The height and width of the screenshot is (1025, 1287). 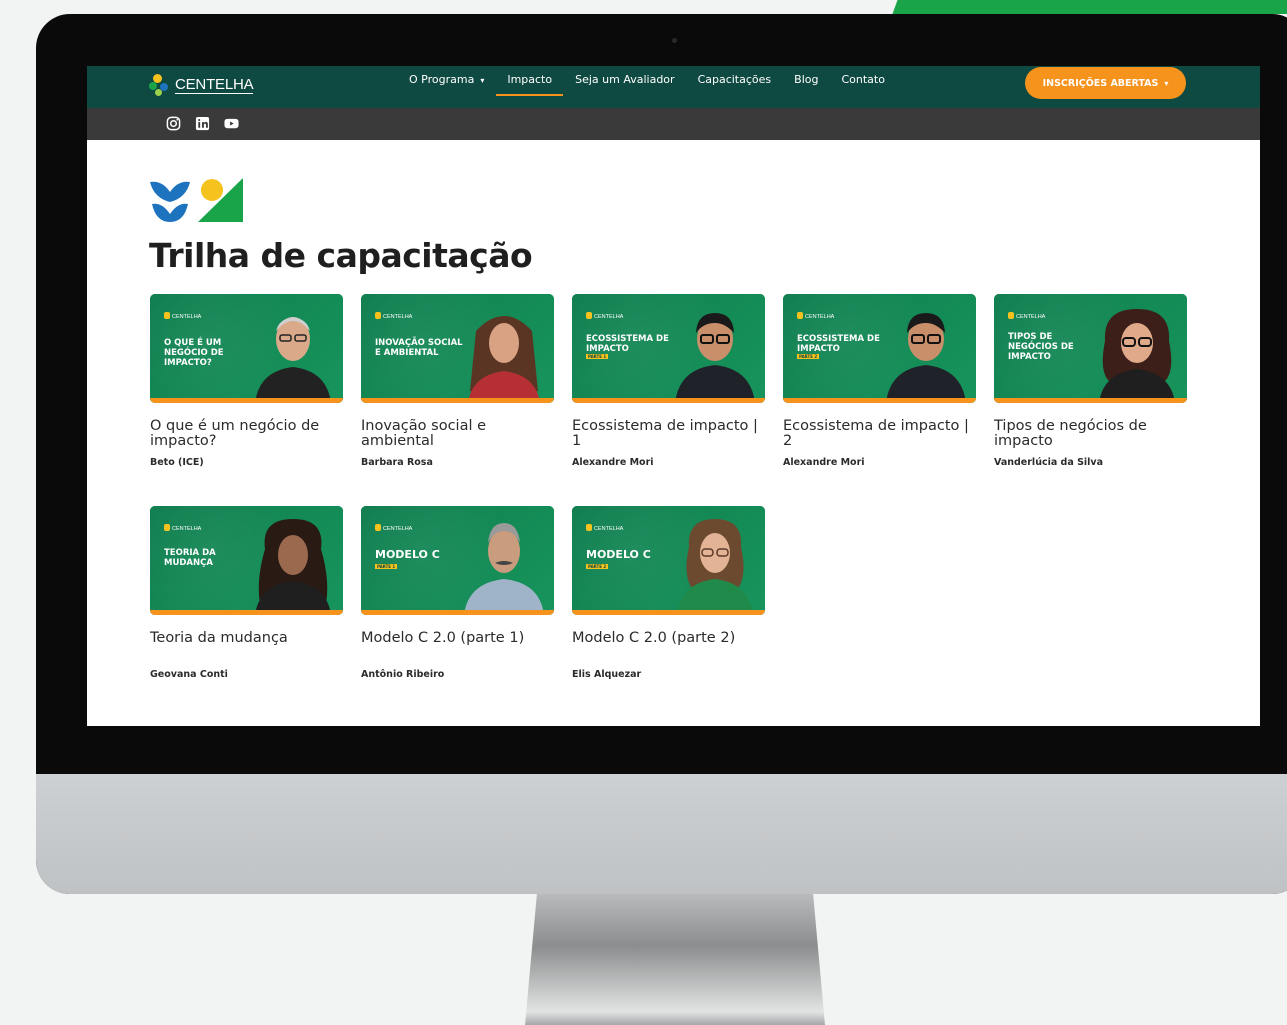 I want to click on nav-item-seja-um-avaliador: Seja um Avaliador, so click(x=624, y=87).